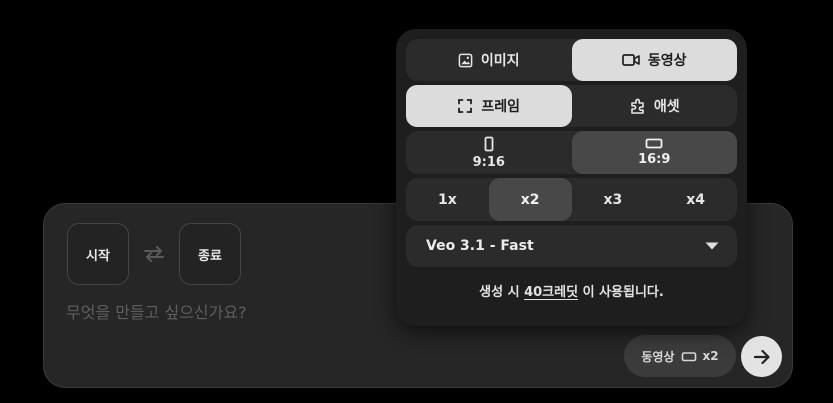 This screenshot has height=403, width=833. What do you see at coordinates (680, 356) in the screenshot?
I see `settings-summary-chip: 동영상 x2` at bounding box center [680, 356].